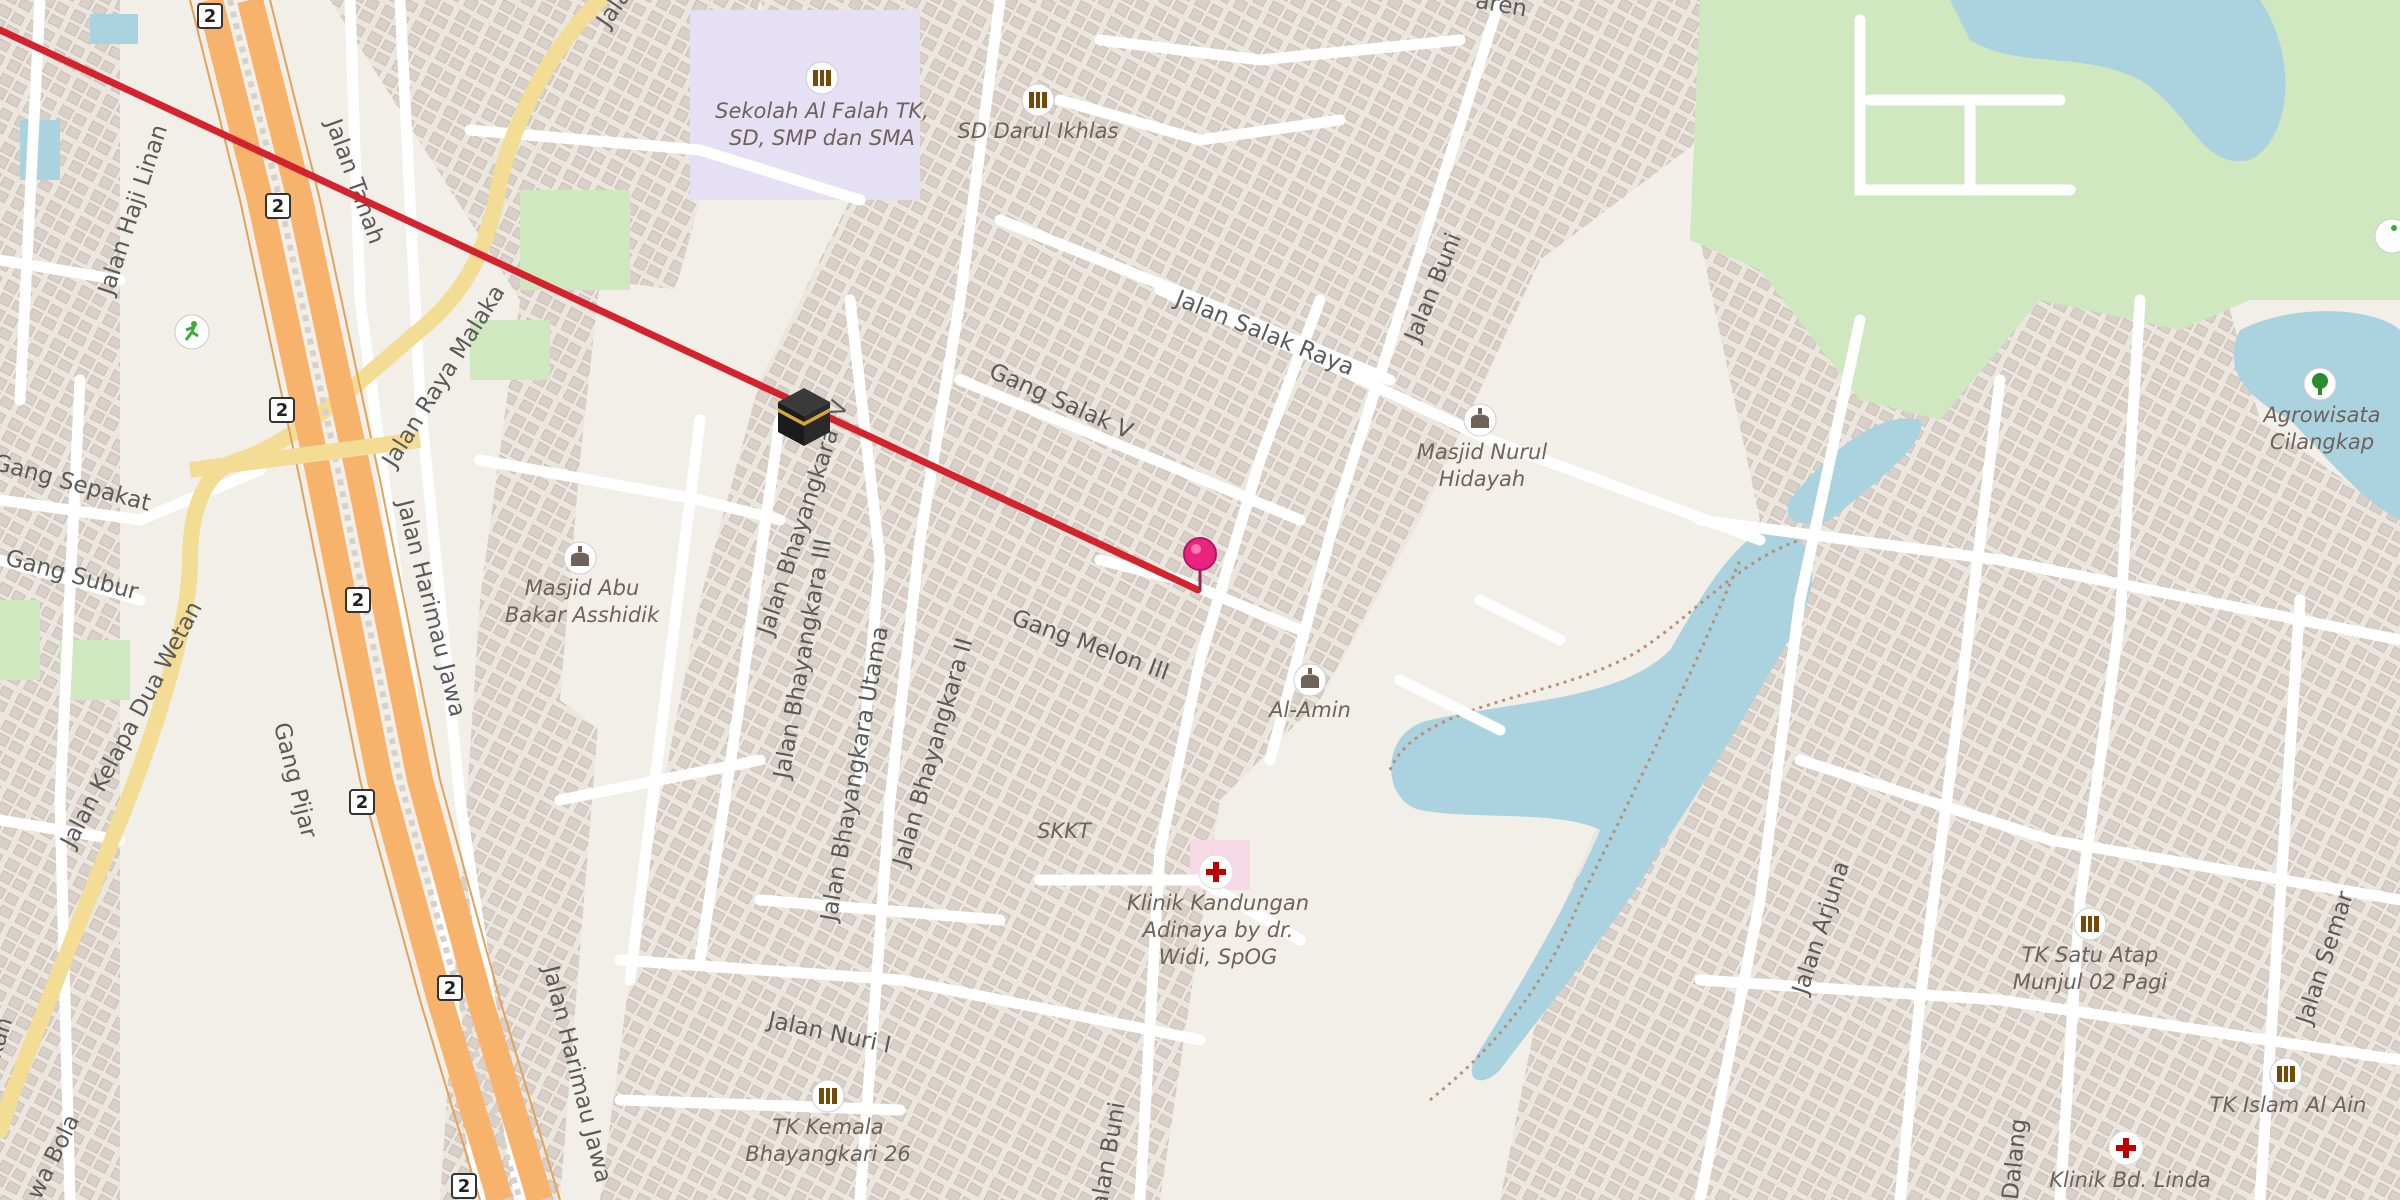  What do you see at coordinates (2090, 982) in the screenshot?
I see `poi-label: Munjul 02 Pagi` at bounding box center [2090, 982].